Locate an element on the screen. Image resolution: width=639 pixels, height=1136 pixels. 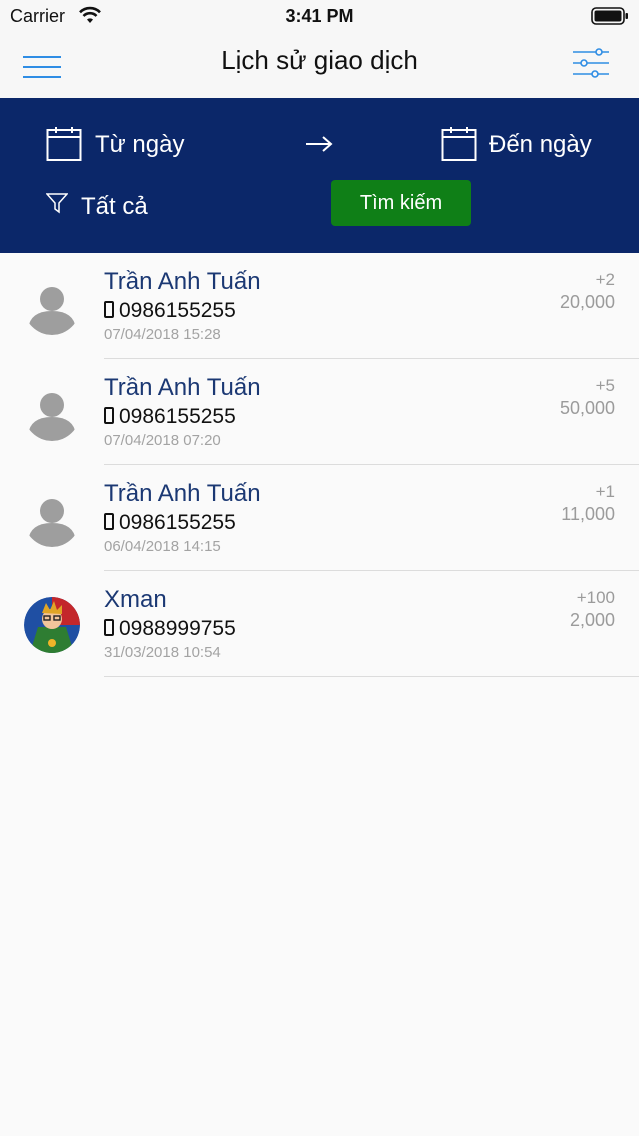
customer-name: Xman is located at coordinates (135, 599).